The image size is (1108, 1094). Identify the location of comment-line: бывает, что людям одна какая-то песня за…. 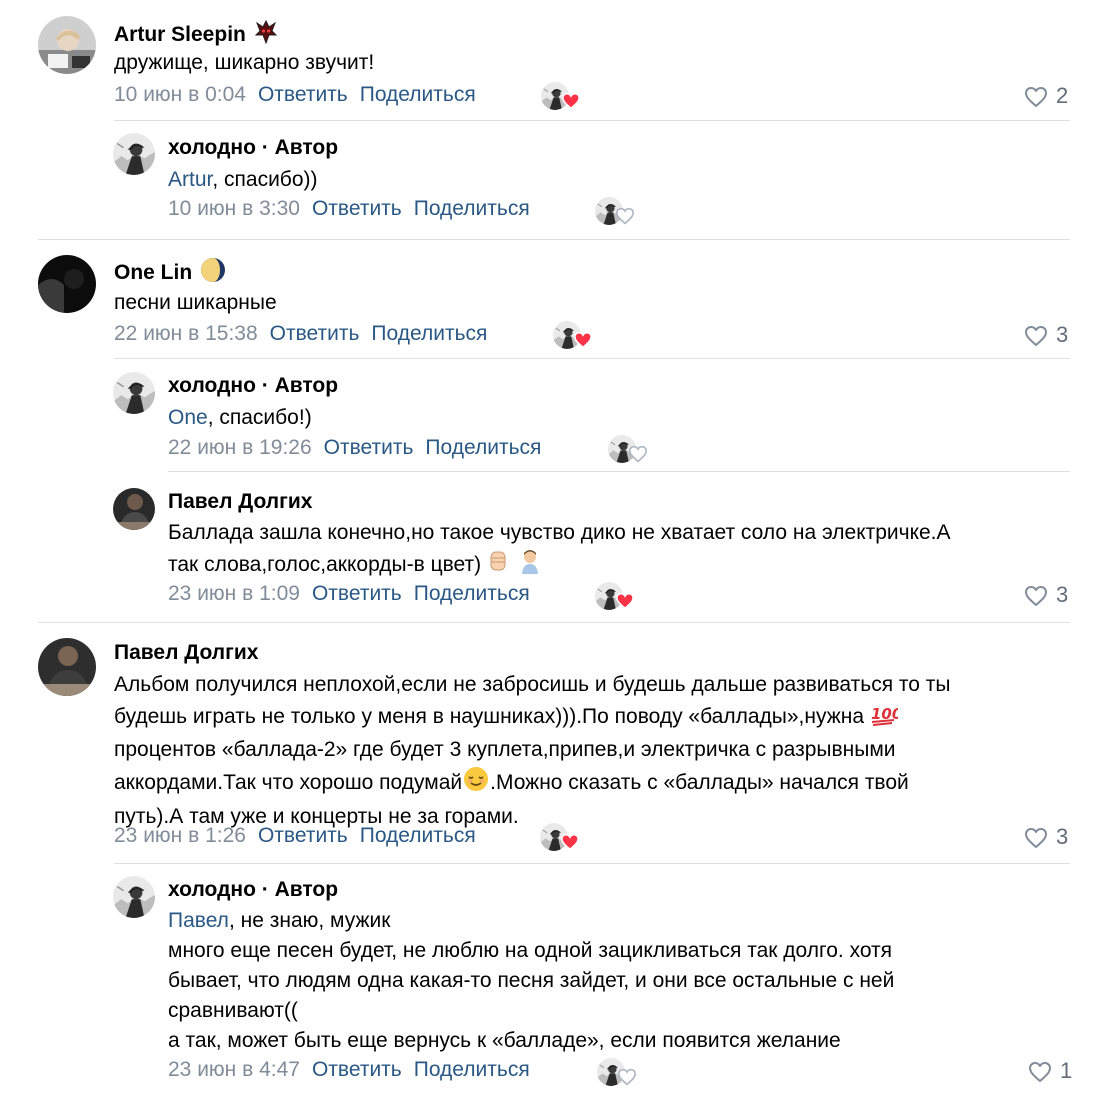
(531, 980).